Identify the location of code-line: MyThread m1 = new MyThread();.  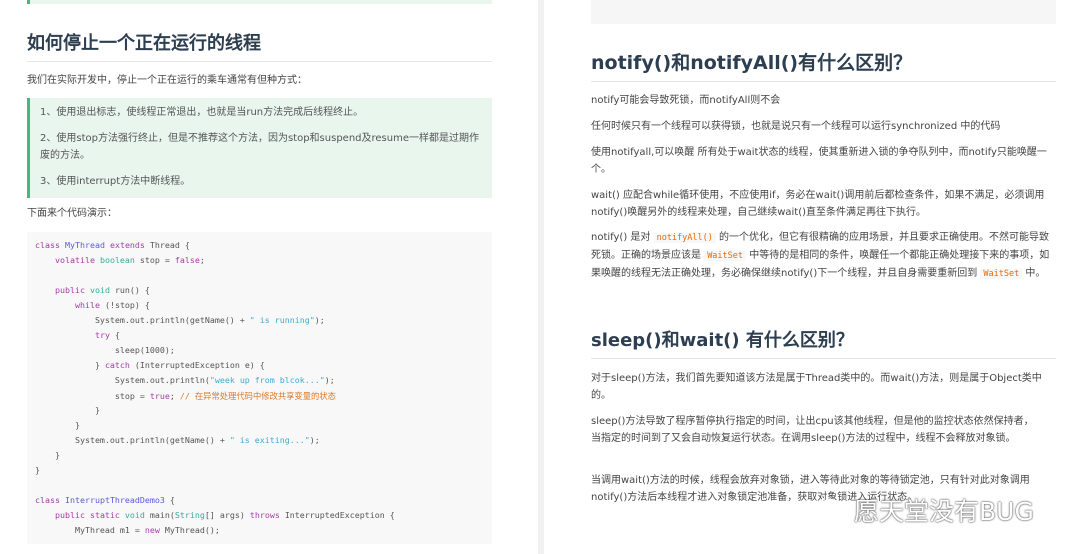
(127, 530).